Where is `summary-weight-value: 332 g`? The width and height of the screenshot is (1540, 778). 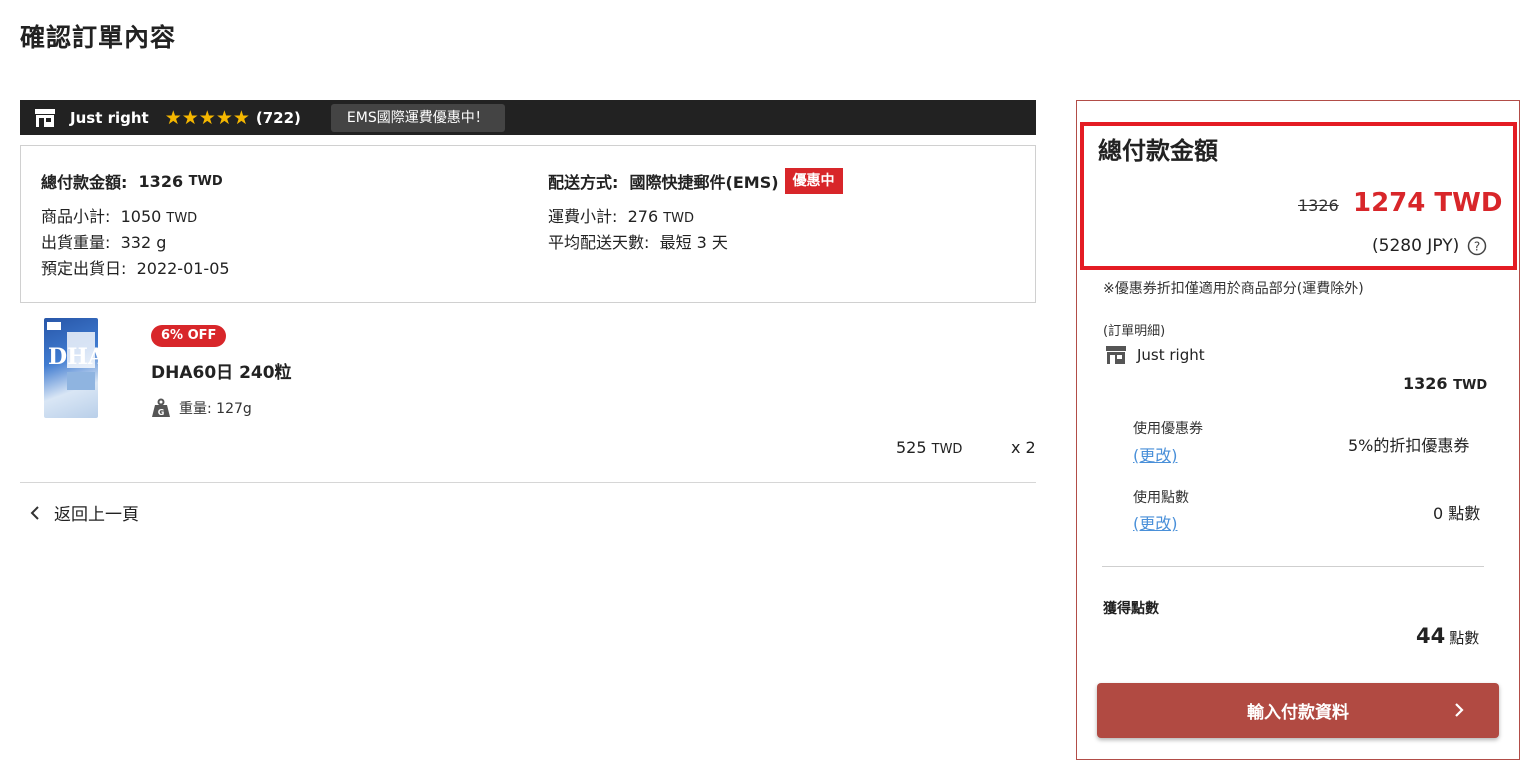 summary-weight-value: 332 g is located at coordinates (143, 242).